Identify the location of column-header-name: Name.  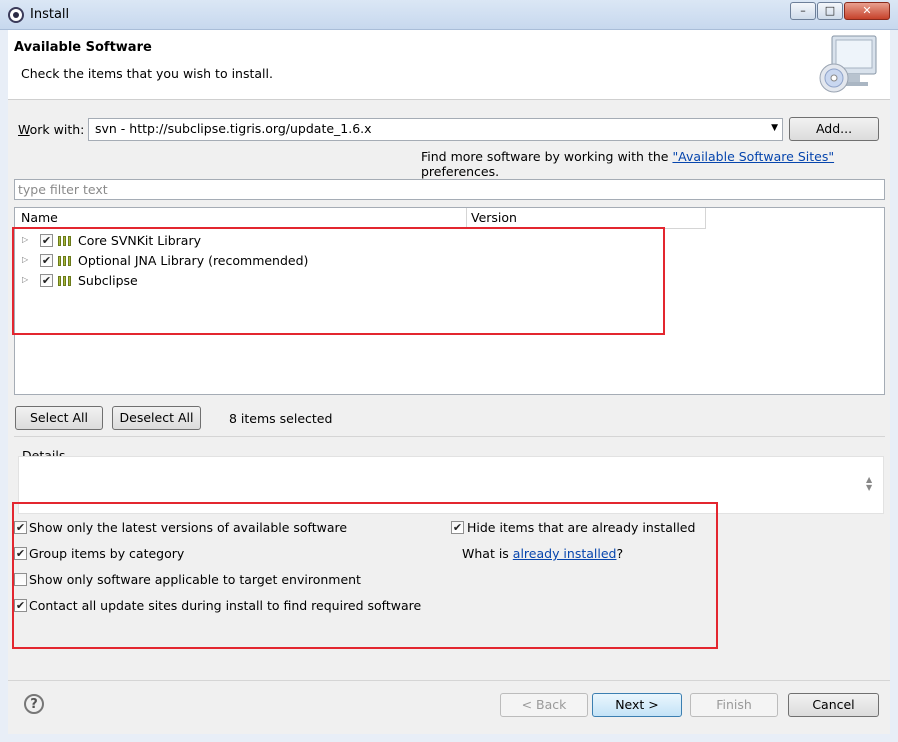
(241, 218).